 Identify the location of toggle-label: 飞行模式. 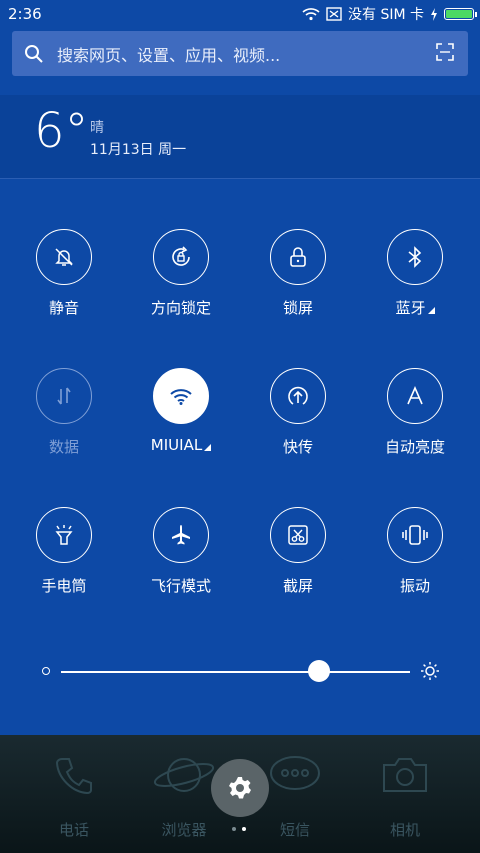
(180, 586).